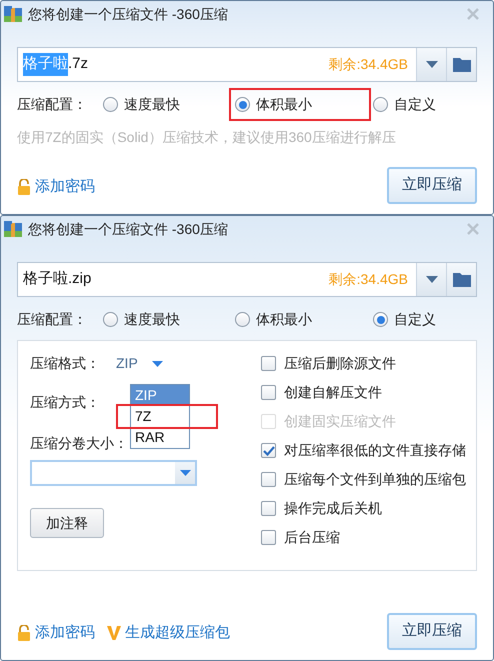  I want to click on volume-select, so click(113, 473).